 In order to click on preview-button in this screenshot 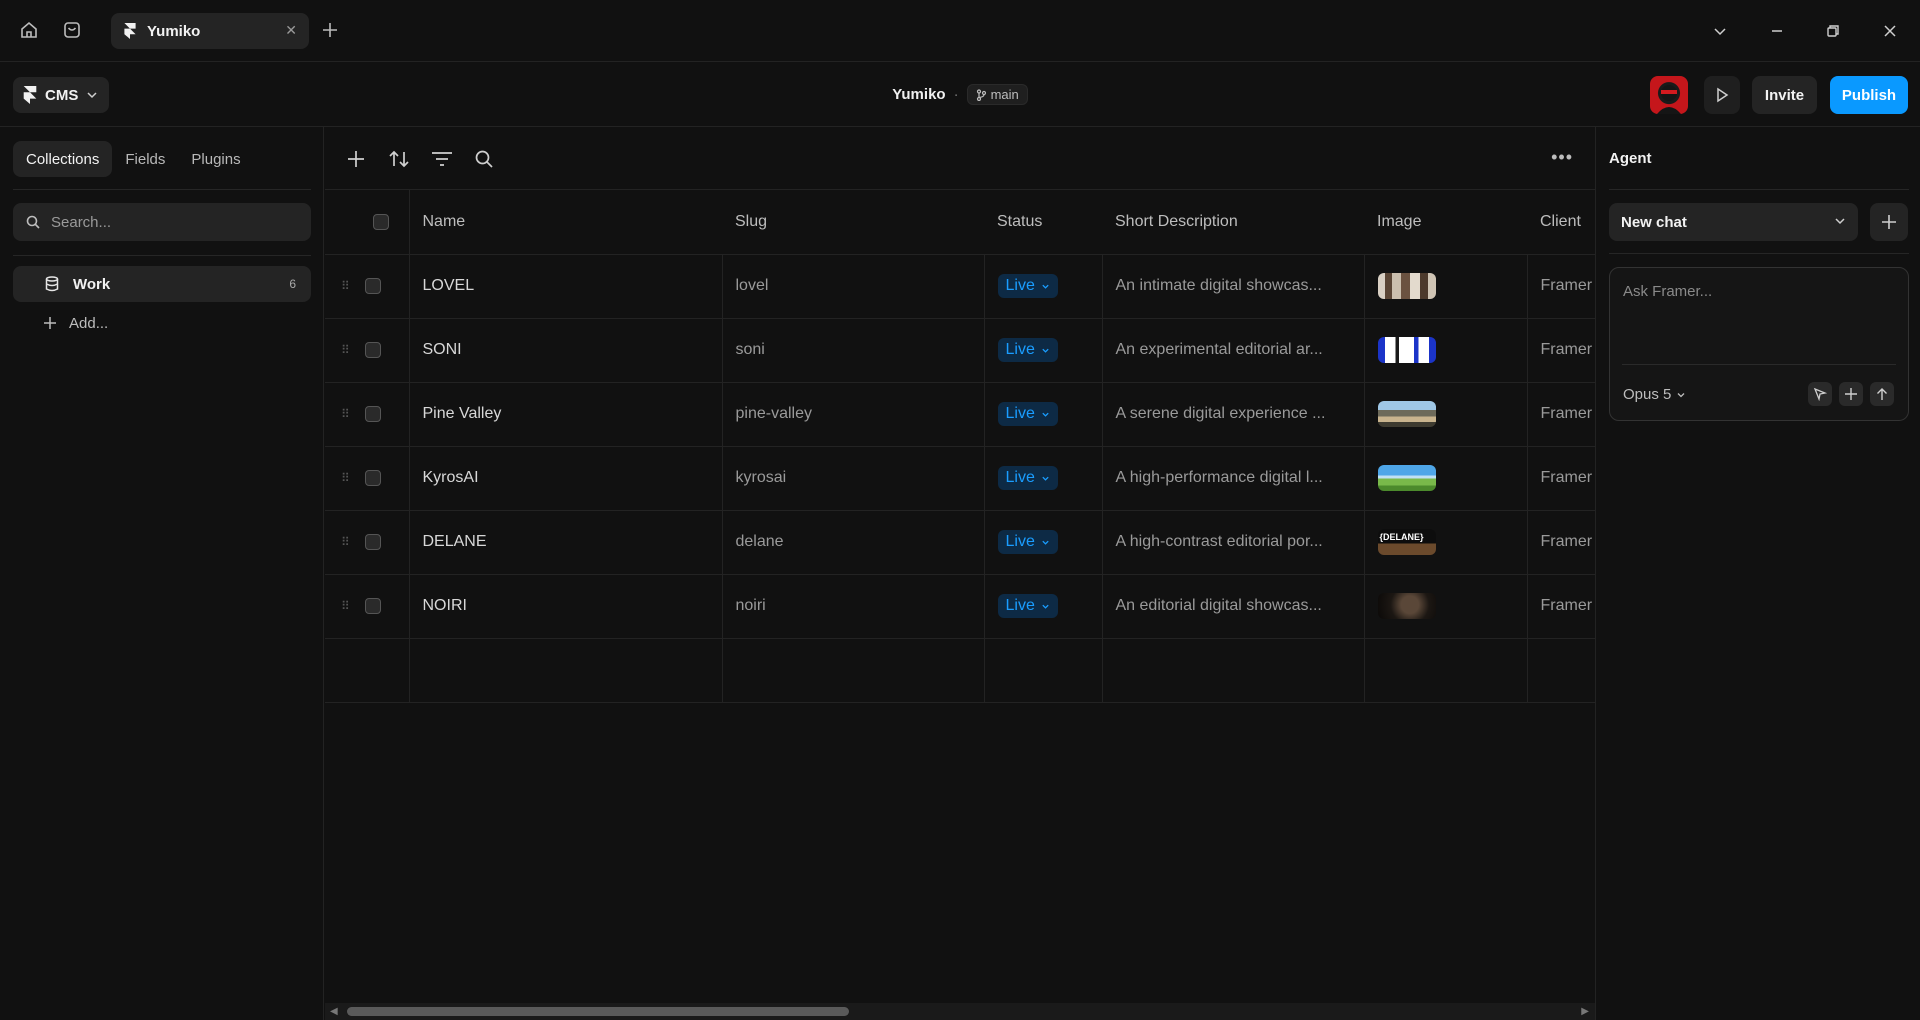, I will do `click(1722, 95)`.